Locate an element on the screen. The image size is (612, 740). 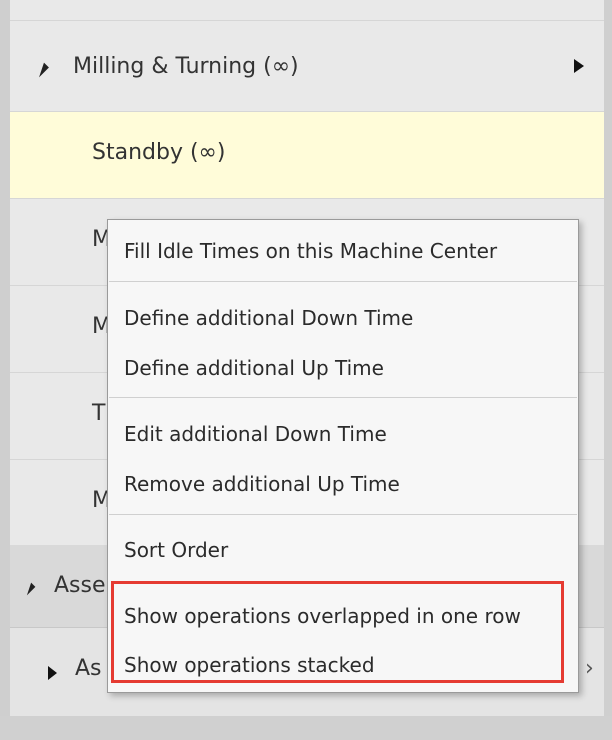
right-border is located at coordinates (608, 370).